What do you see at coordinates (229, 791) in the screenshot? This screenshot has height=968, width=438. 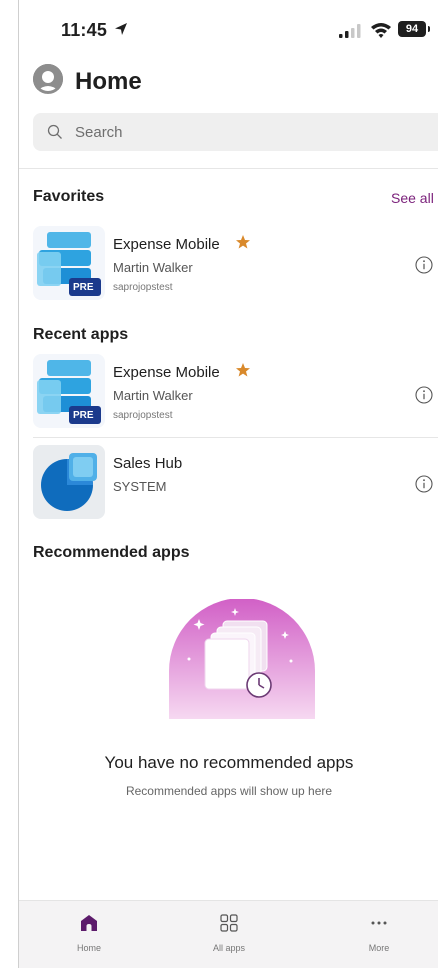 I see `empty-state-subtitle: Recommended apps will show up here` at bounding box center [229, 791].